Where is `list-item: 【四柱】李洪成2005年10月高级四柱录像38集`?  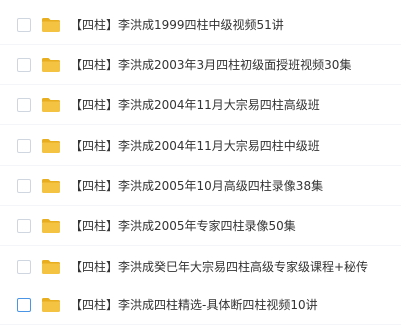
list-item: 【四柱】李洪成2005年10月高级四柱录像38集 is located at coordinates (200, 186).